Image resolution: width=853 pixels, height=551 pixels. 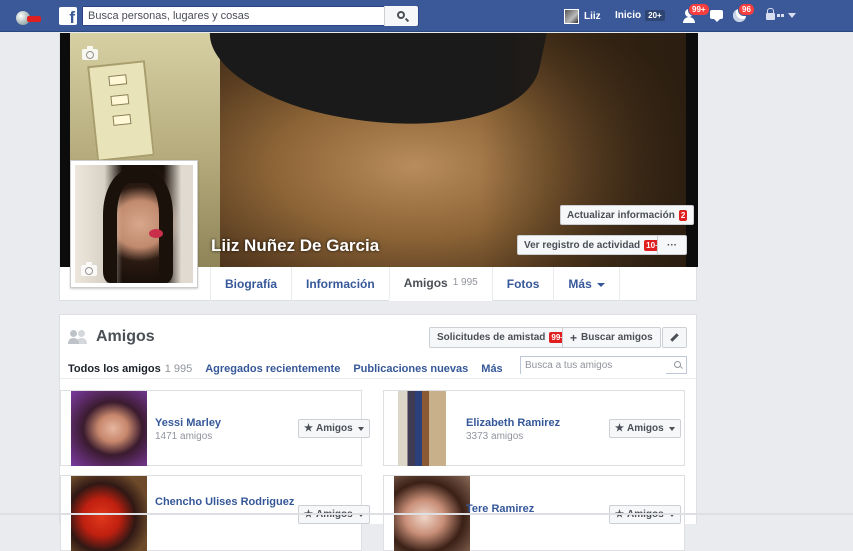 What do you see at coordinates (224, 502) in the screenshot?
I see `friend-name: Chencho Ulises Rodriguez` at bounding box center [224, 502].